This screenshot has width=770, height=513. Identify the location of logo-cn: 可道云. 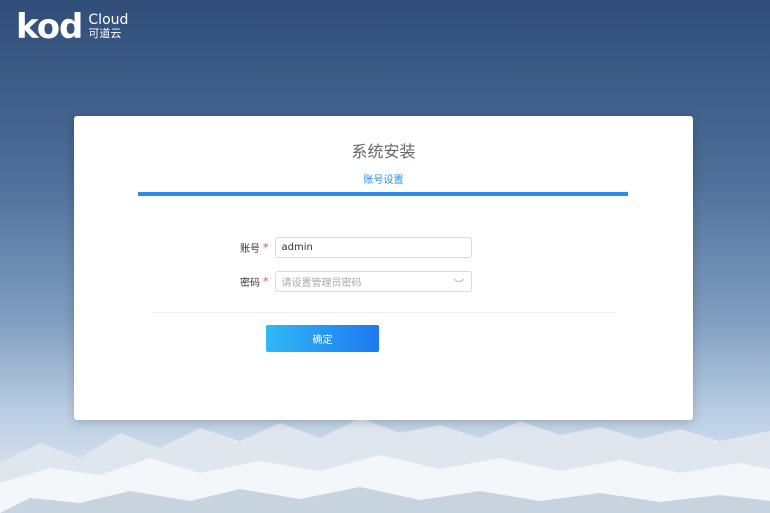
(105, 33).